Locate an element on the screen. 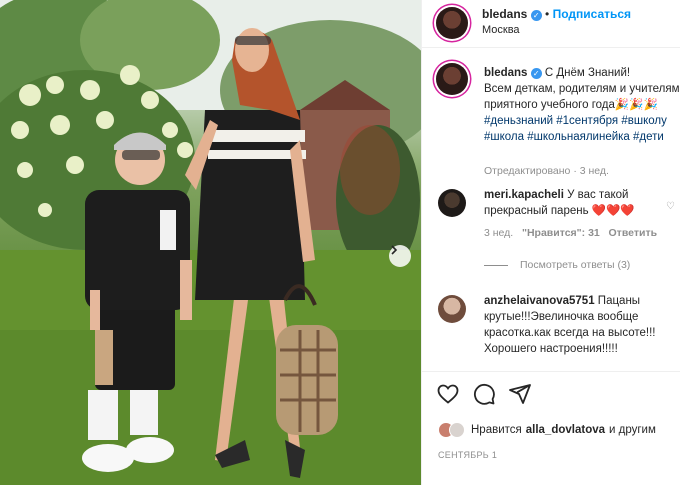 The height and width of the screenshot is (485, 680). view-replies-button: Посмотреть ответы (3) is located at coordinates (557, 265).